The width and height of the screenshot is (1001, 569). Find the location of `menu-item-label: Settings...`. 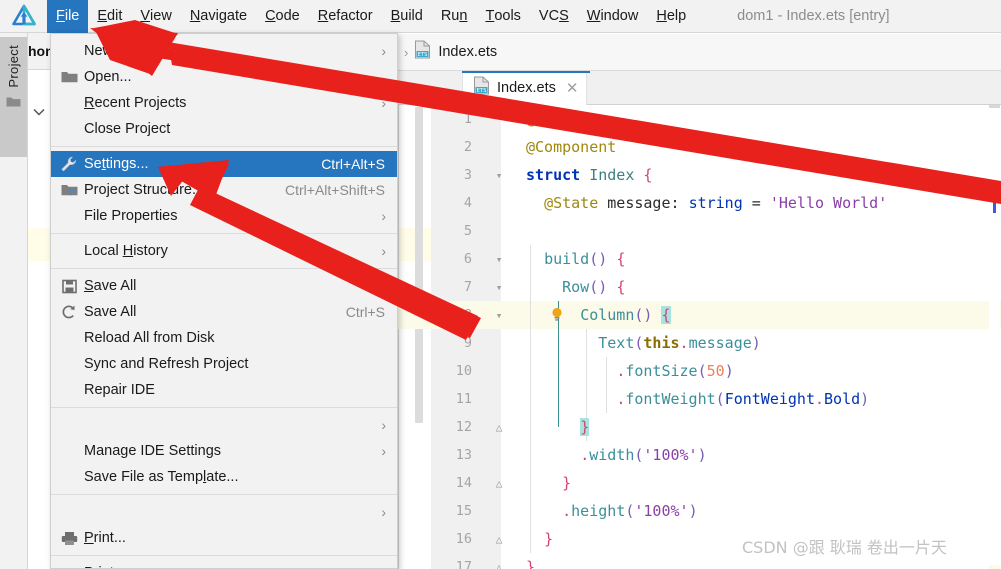

menu-item-label: Settings... is located at coordinates (116, 164).